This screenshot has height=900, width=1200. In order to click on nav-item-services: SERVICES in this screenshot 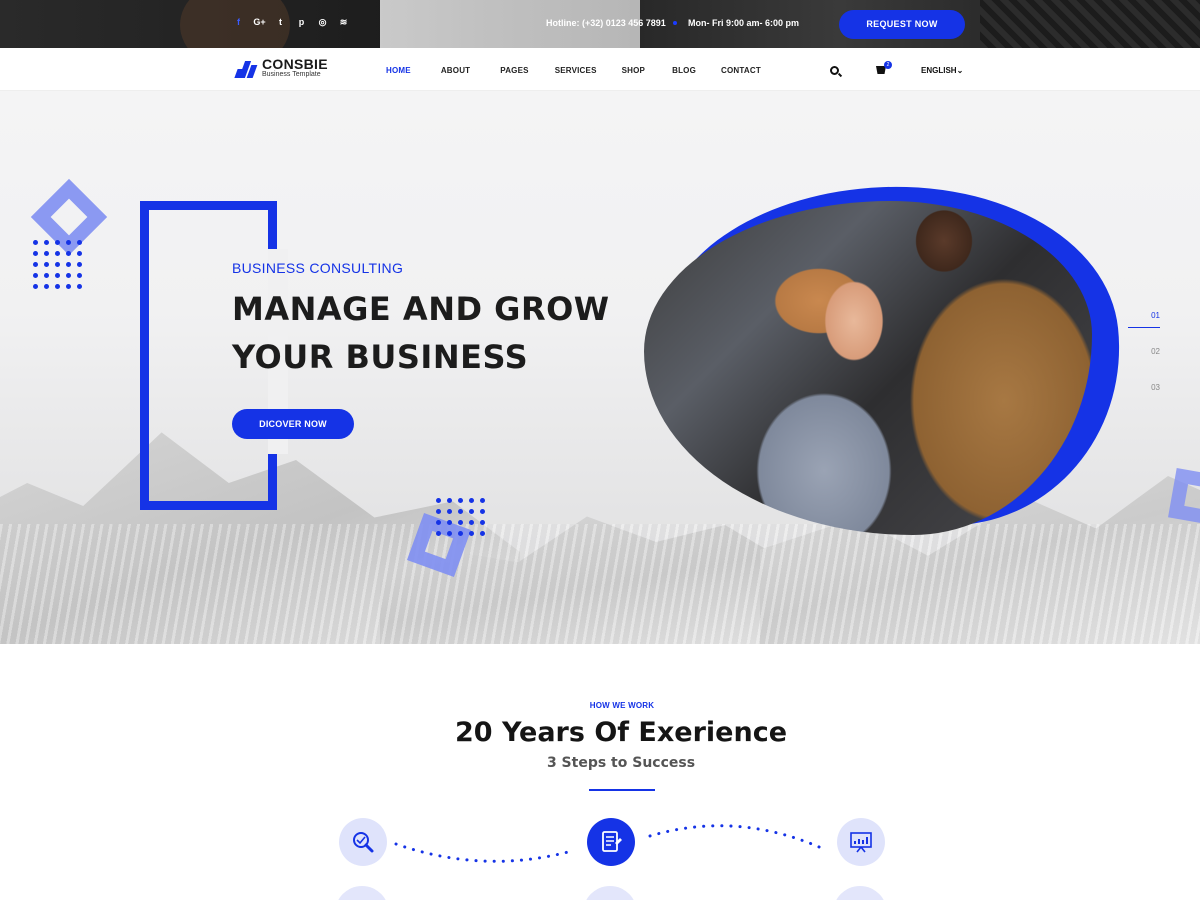, I will do `click(576, 70)`.